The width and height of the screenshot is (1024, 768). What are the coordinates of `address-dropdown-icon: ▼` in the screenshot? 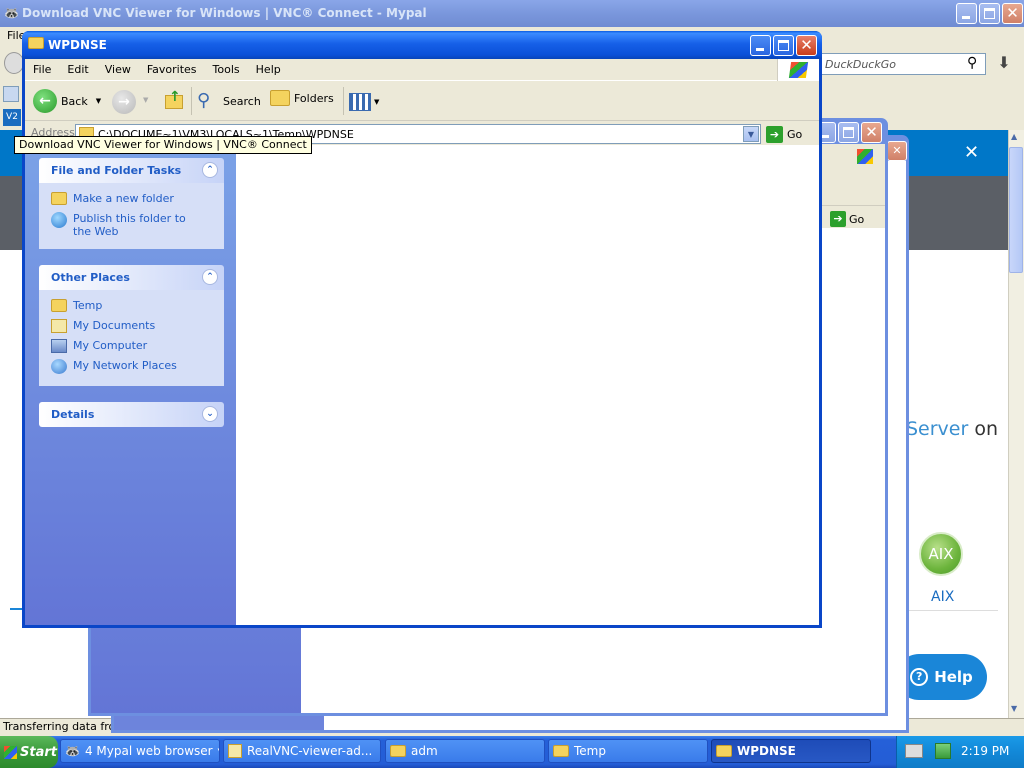 It's located at (751, 134).